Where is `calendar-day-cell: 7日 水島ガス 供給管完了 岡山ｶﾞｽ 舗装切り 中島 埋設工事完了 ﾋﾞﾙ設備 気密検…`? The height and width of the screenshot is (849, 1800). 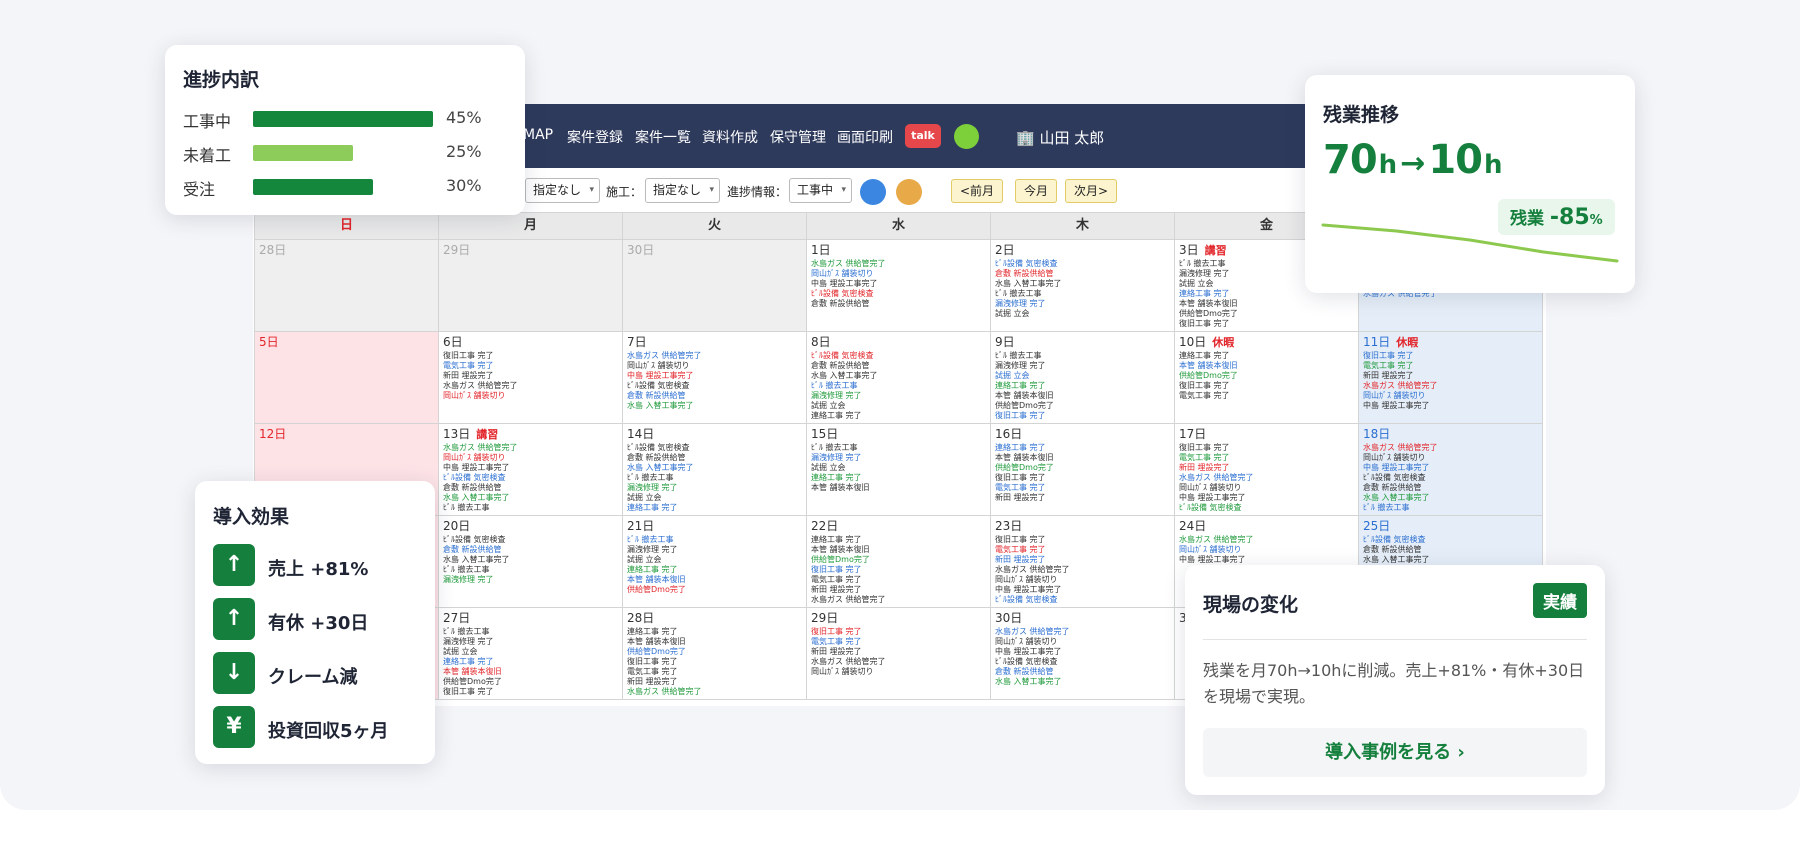 calendar-day-cell: 7日 水島ガス 供給管完了 岡山ｶﾞｽ 舗装切り 中島 埋設工事完了 ﾋﾞﾙ設備 気密検… is located at coordinates (715, 378).